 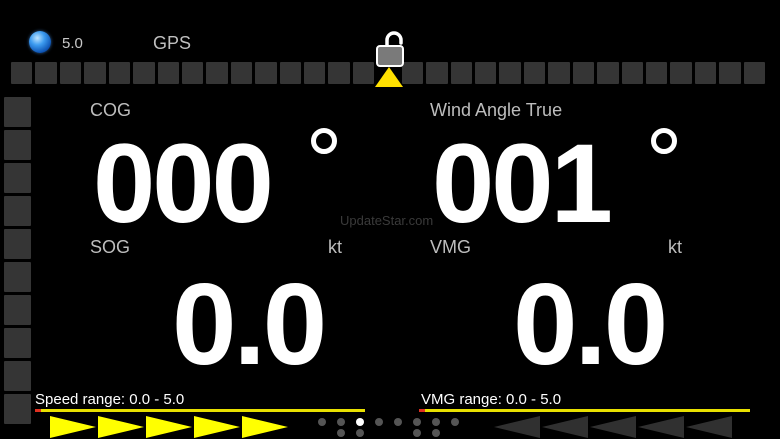 What do you see at coordinates (391, 50) in the screenshot?
I see `unlocked-padlock-icon` at bounding box center [391, 50].